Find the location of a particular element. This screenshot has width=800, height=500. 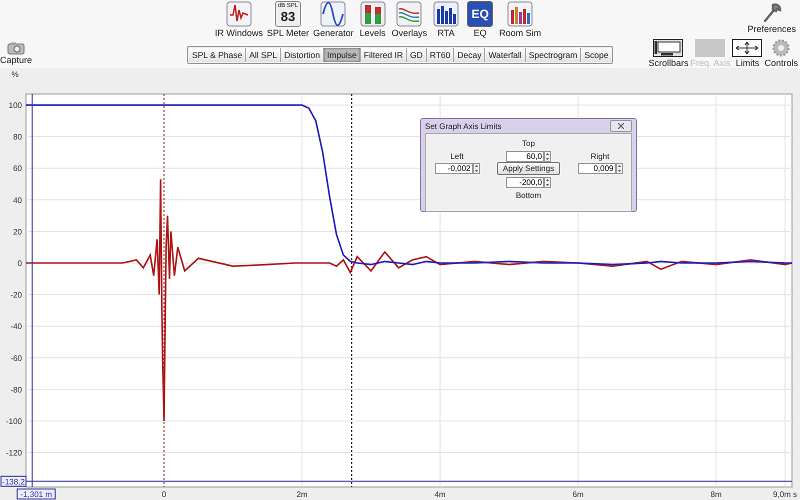

camera-icon is located at coordinates (16, 48).